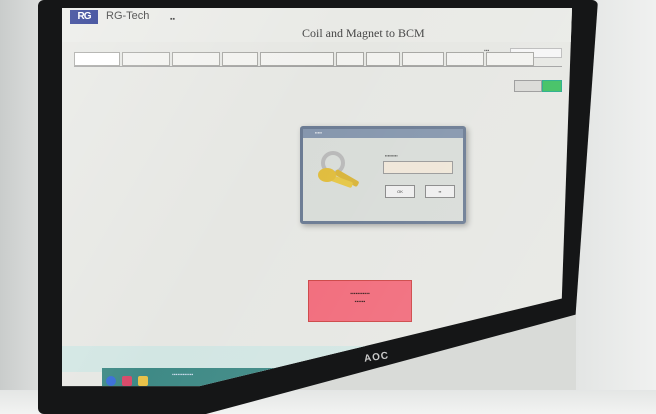 The width and height of the screenshot is (656, 414). Describe the element at coordinates (400, 191) in the screenshot. I see `ok-button: OK` at that location.